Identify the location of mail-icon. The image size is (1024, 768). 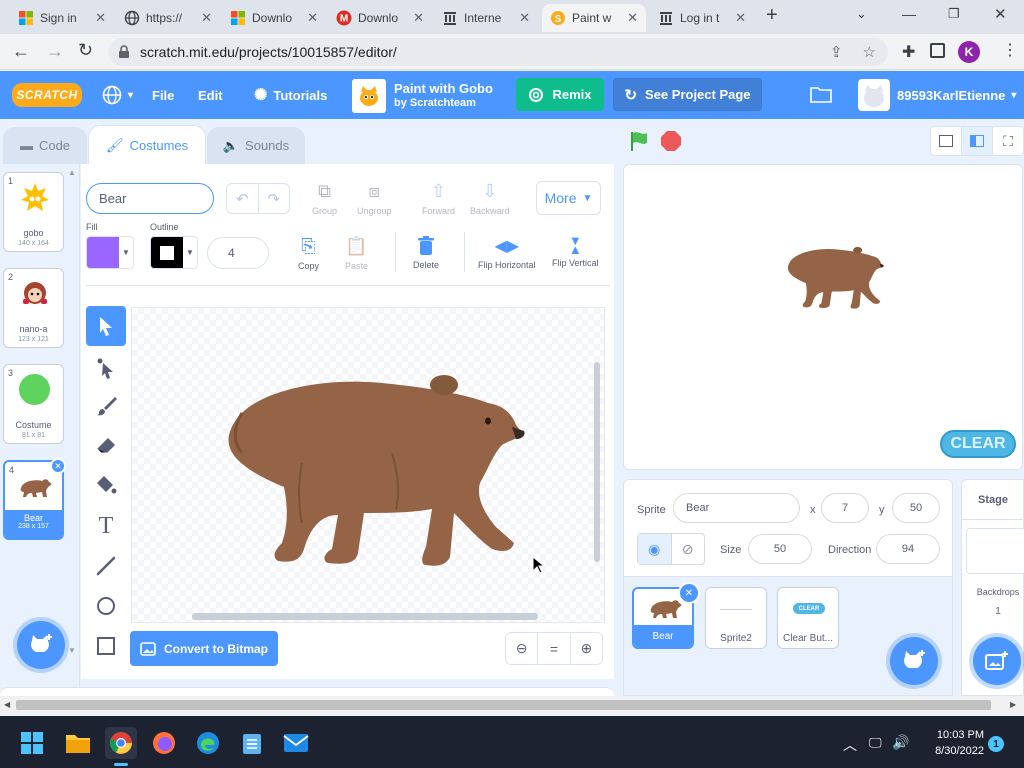
(296, 743).